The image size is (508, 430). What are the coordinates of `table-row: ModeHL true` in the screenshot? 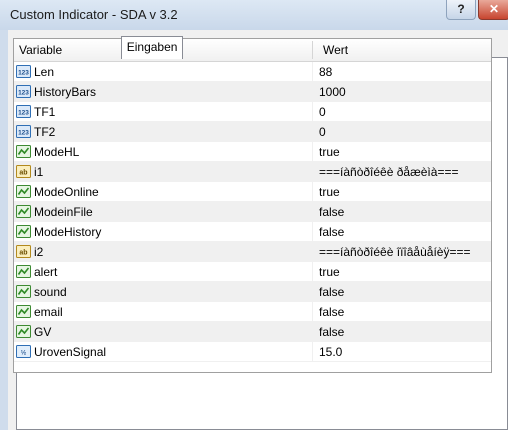 It's located at (252, 152).